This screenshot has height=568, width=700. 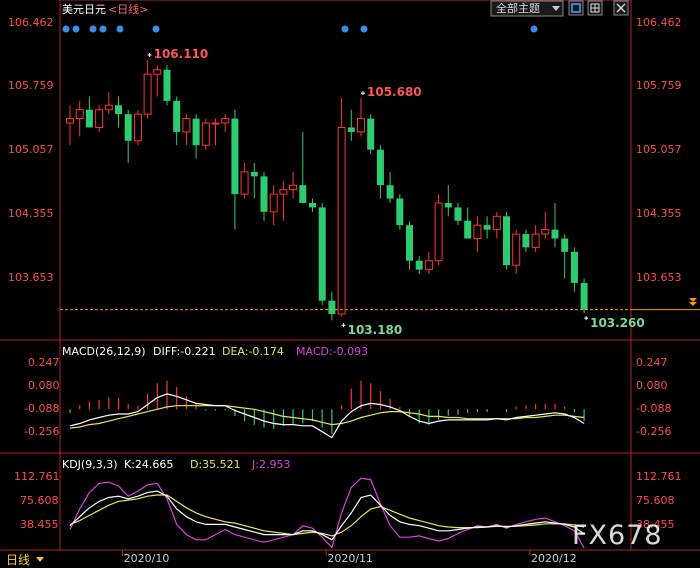 What do you see at coordinates (554, 558) in the screenshot?
I see `time-axis-label: 2020/12` at bounding box center [554, 558].